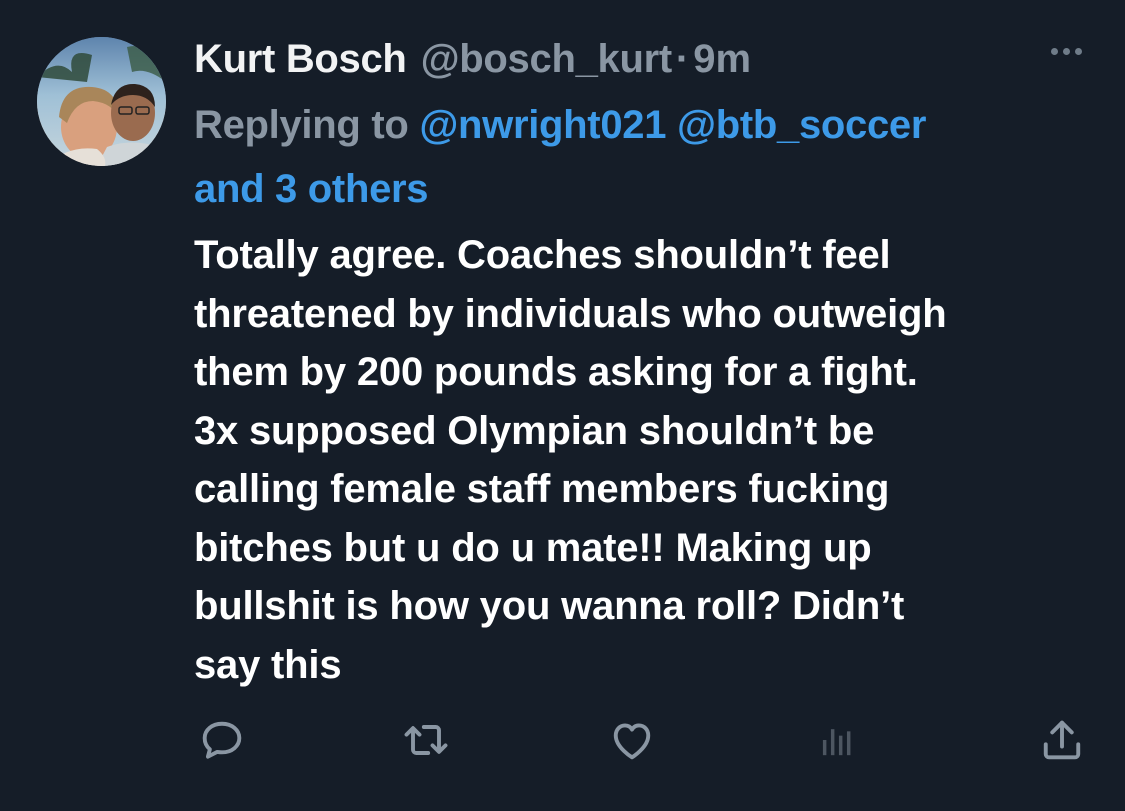 The height and width of the screenshot is (811, 1125). I want to click on avatar, so click(101, 101).